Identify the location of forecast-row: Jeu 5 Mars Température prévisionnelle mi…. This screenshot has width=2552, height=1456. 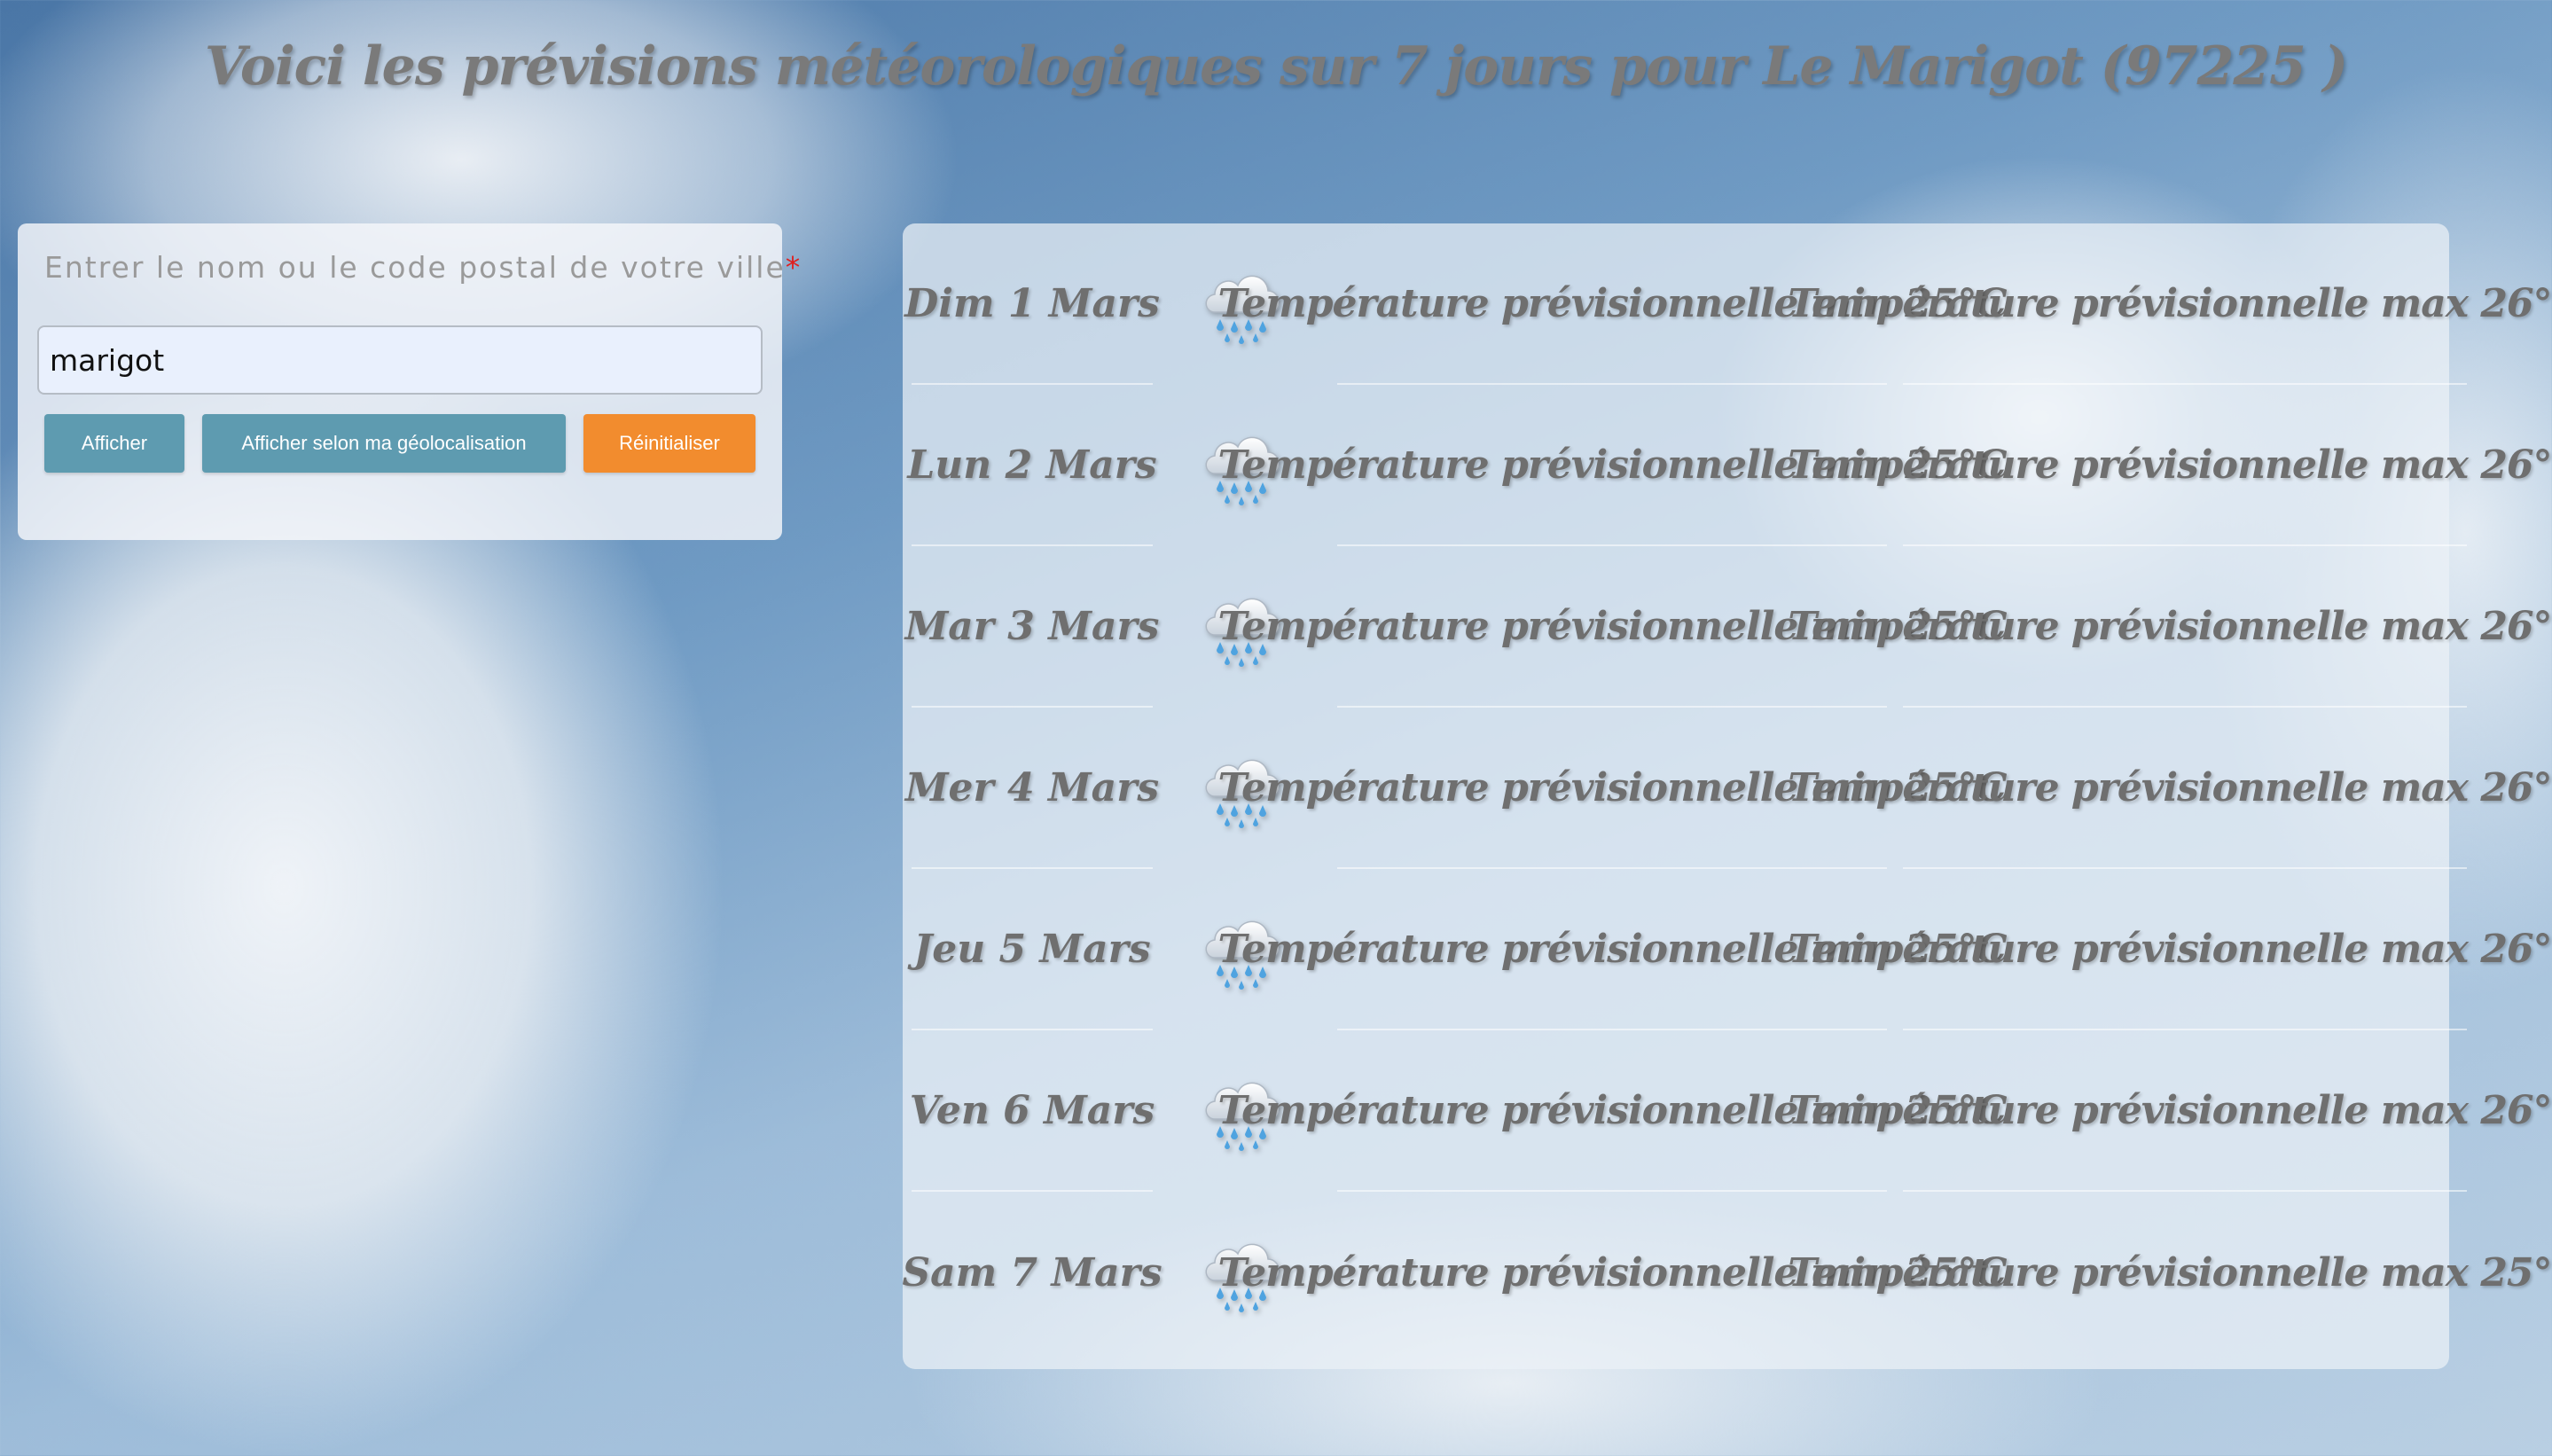
(1732, 949).